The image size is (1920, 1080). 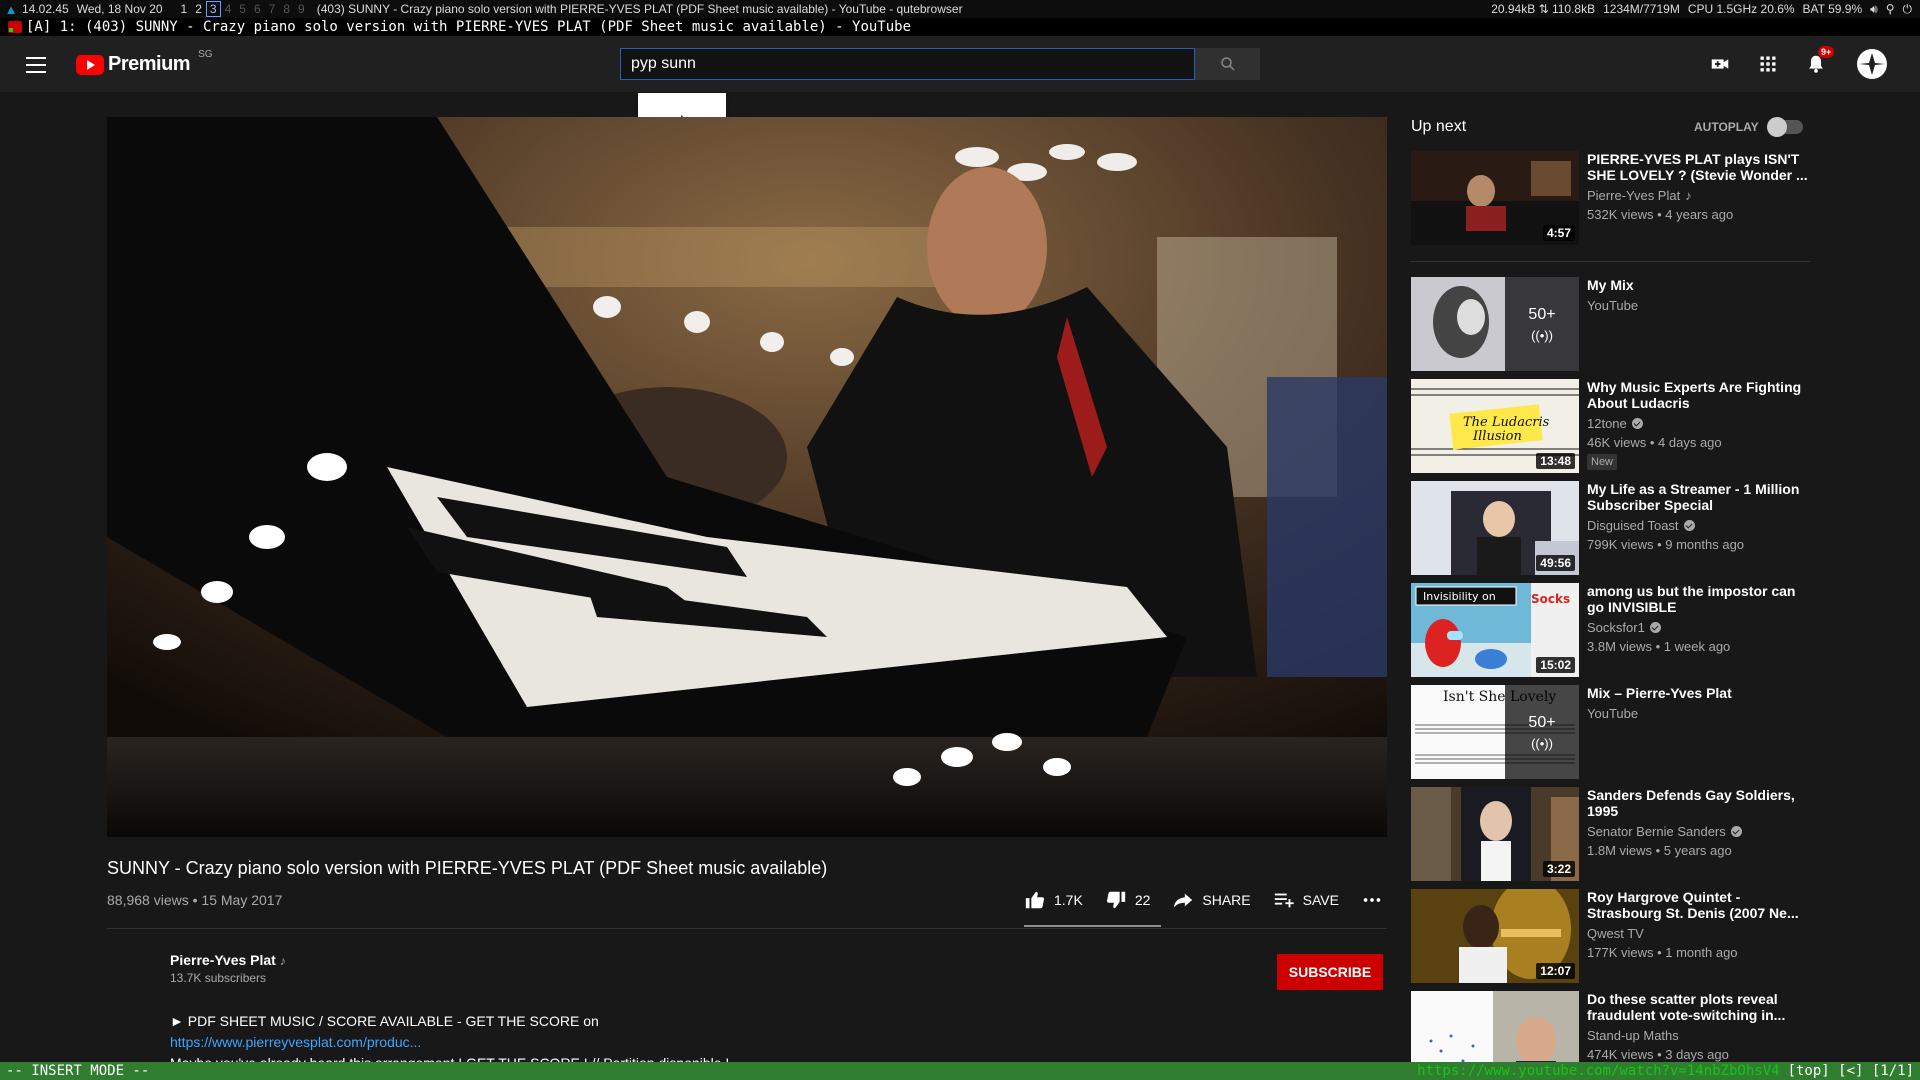 What do you see at coordinates (1659, 646) in the screenshot?
I see `recommendation-views: 3.8M views • 1 week ago` at bounding box center [1659, 646].